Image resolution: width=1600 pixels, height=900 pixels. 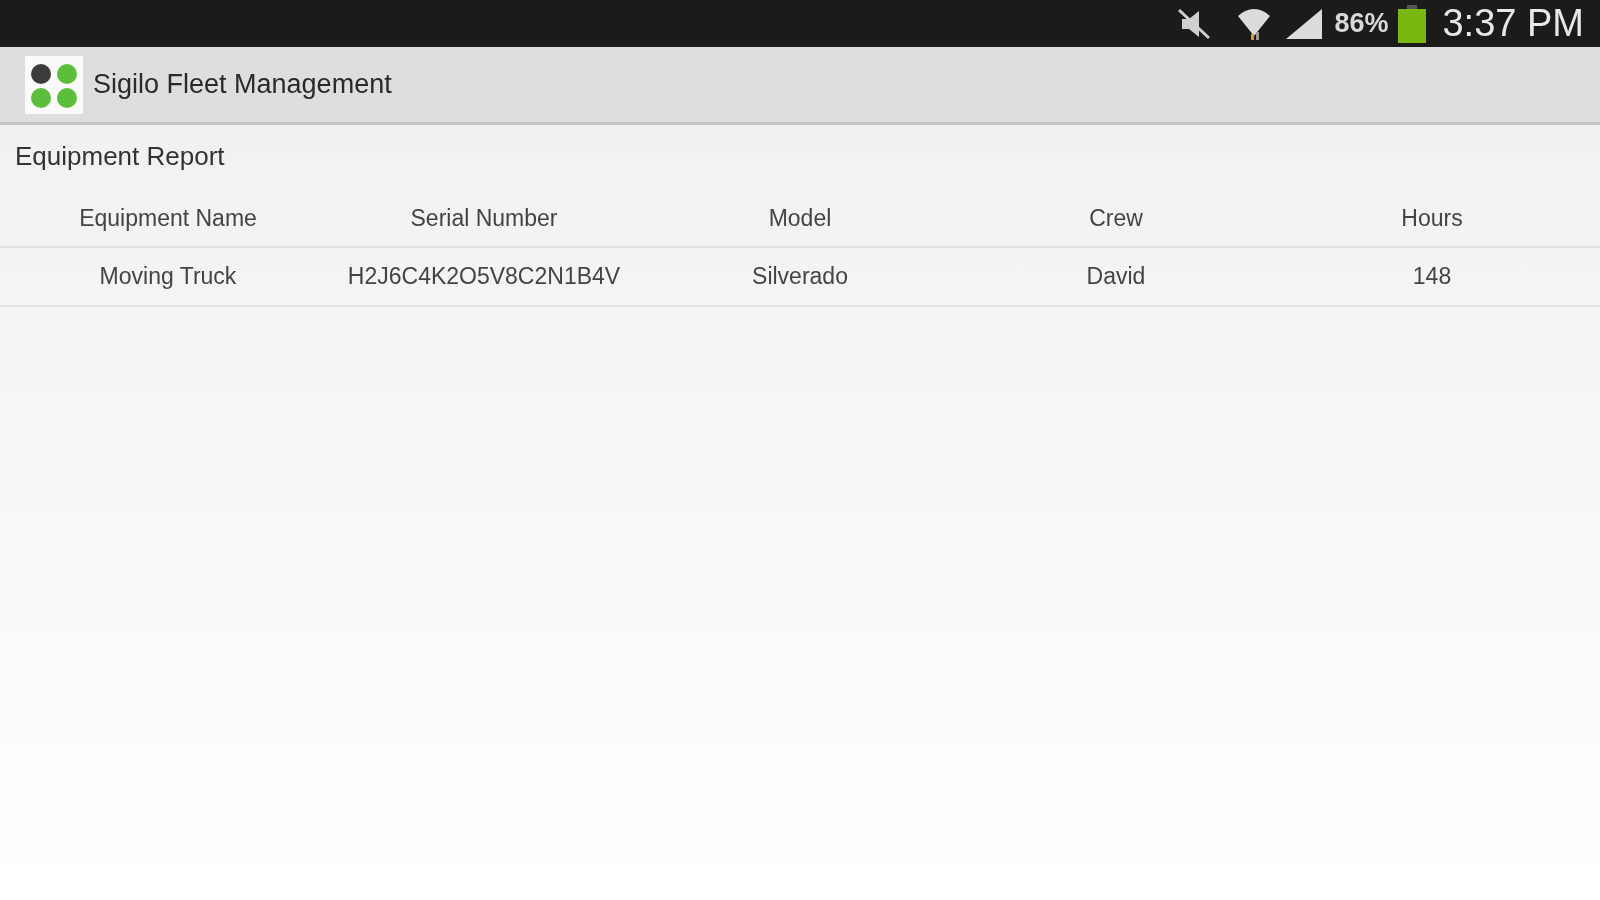 I want to click on column-header: Serial Number, so click(x=484, y=218).